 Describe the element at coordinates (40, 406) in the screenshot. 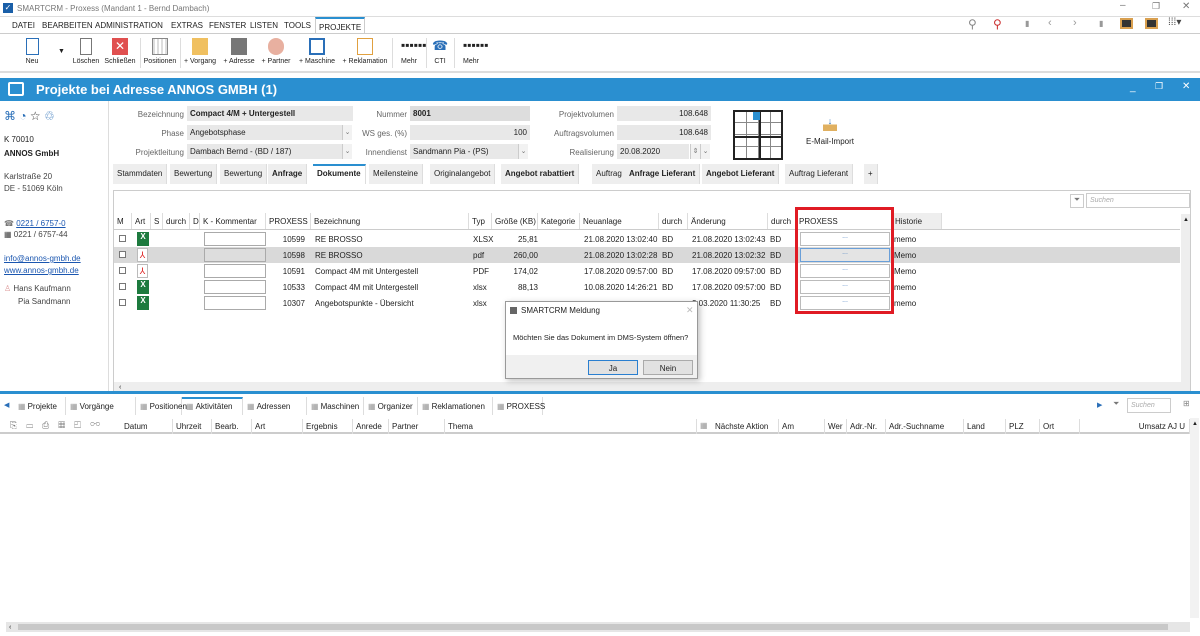

I see `bottom-tab-projekte: ▦ Projekte` at that location.